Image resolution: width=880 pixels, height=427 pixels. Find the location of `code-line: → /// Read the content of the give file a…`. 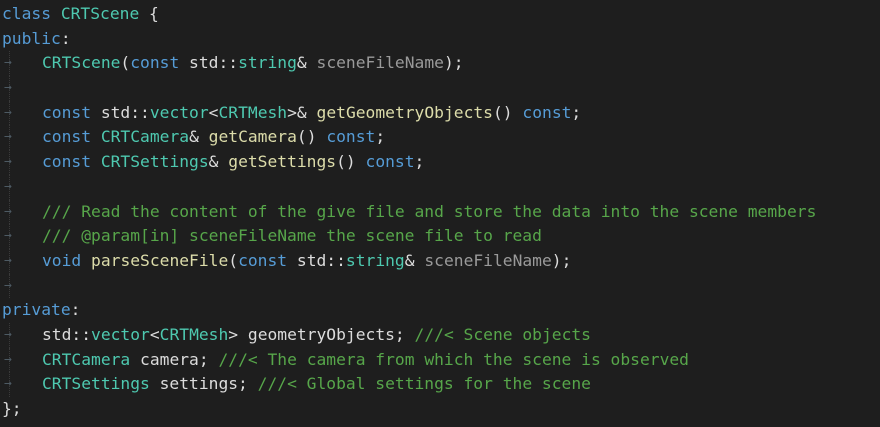

code-line: → /// Read the content of the give file a… is located at coordinates (409, 212).